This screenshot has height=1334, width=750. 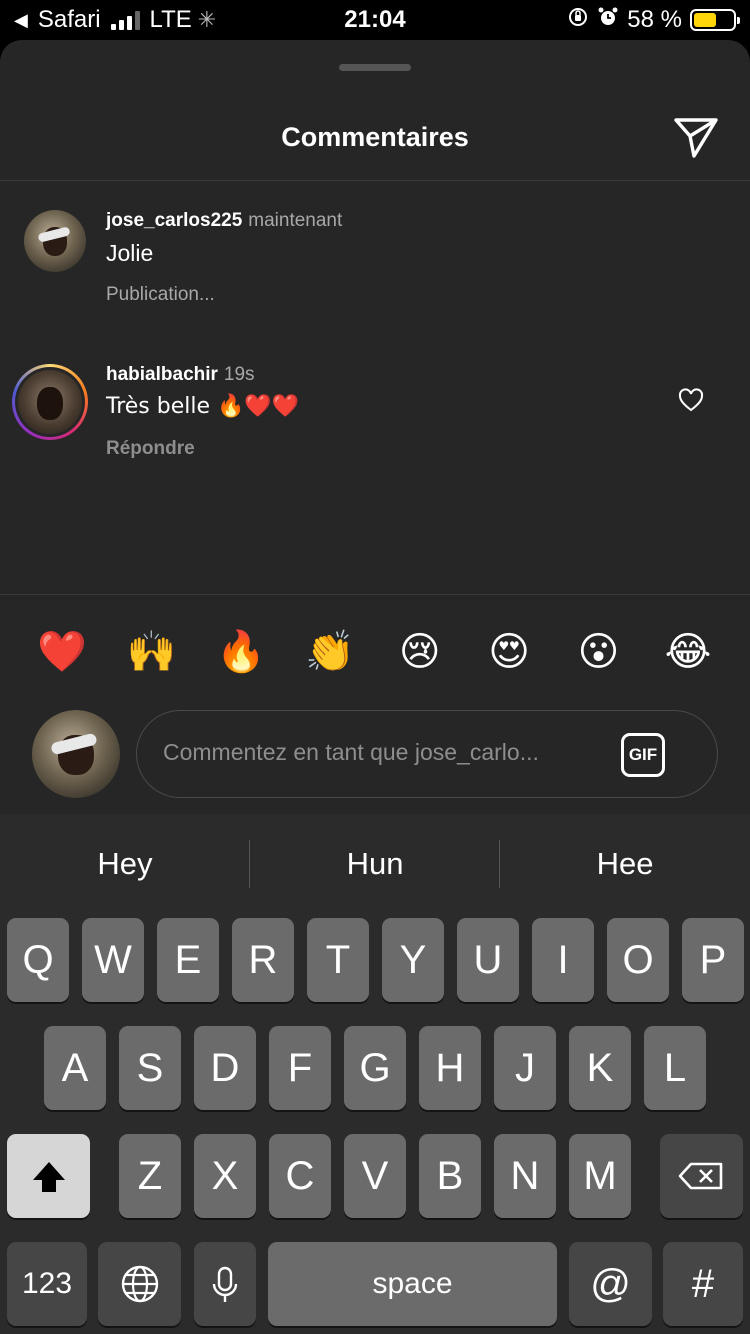 What do you see at coordinates (638, 960) in the screenshot?
I see `key-o: O` at bounding box center [638, 960].